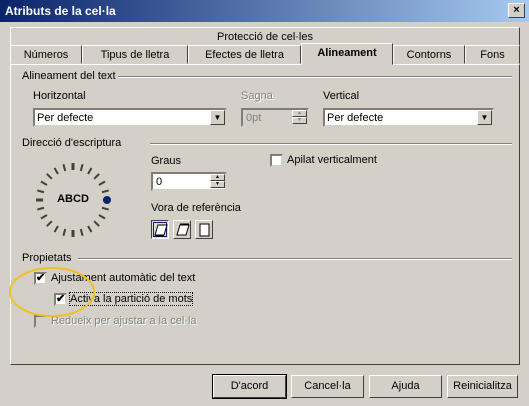 The height and width of the screenshot is (406, 529). I want to click on help-button: Ajuda, so click(405, 386).